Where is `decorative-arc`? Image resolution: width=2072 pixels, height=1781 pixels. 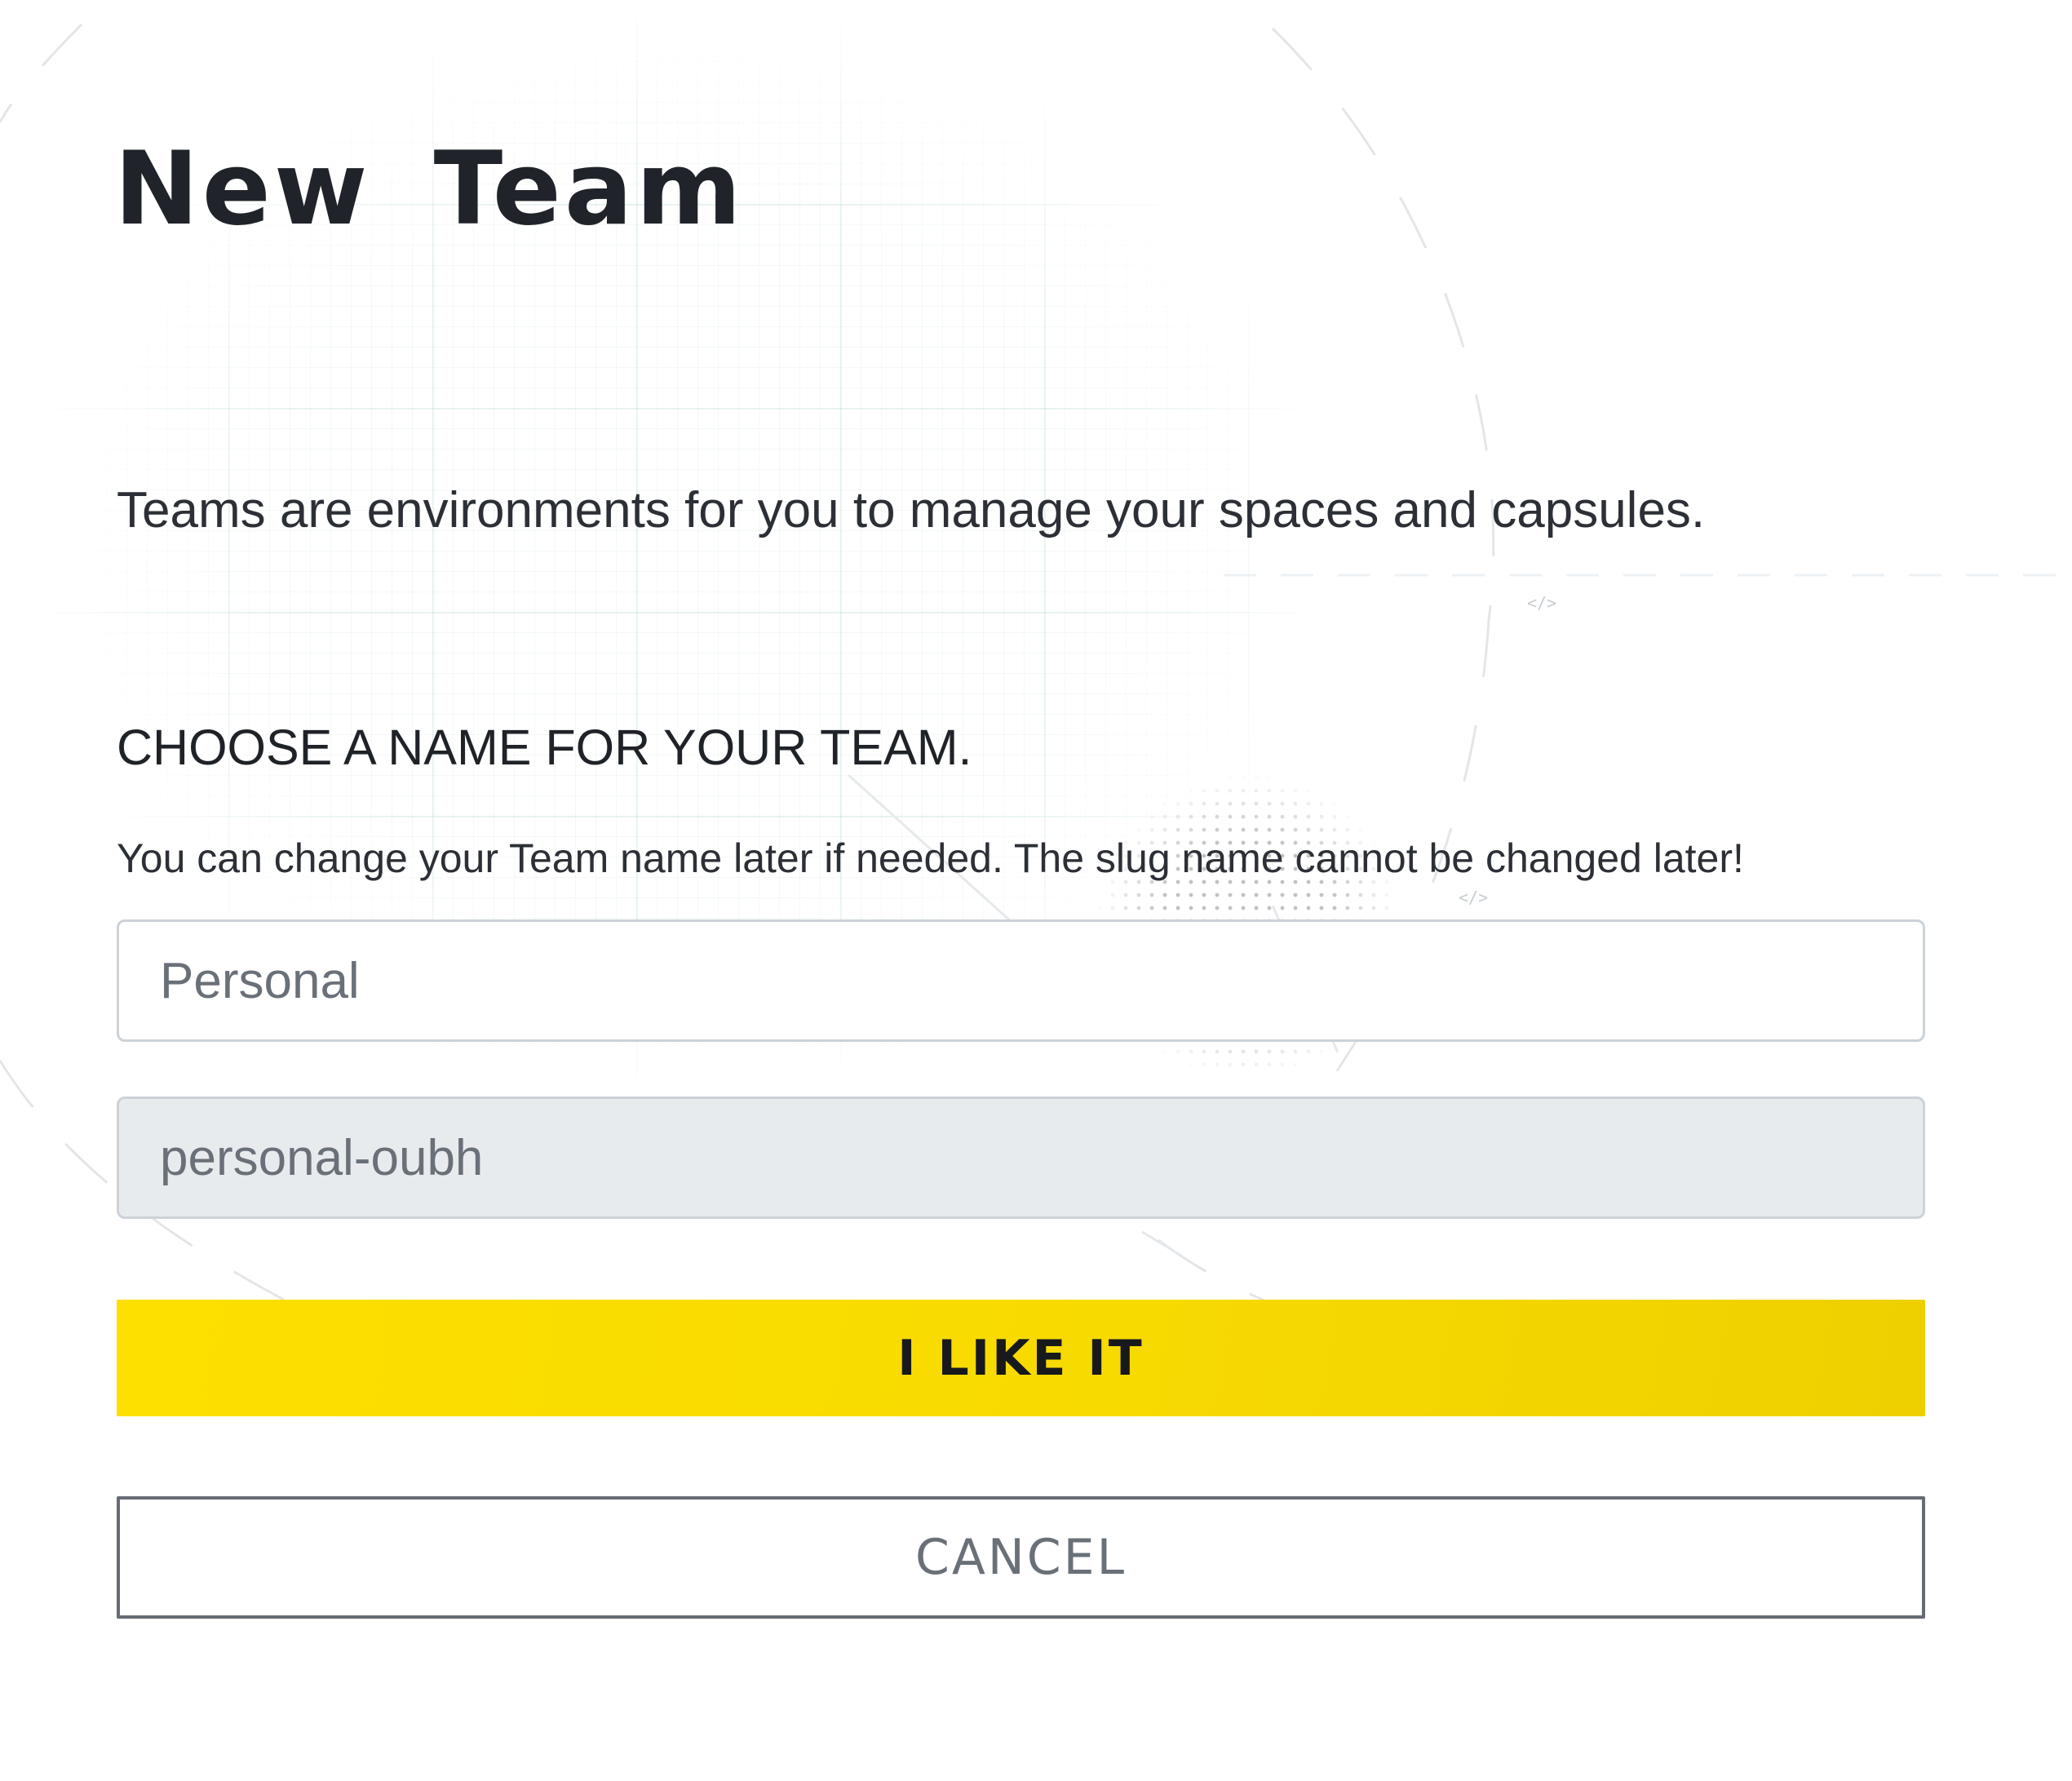 decorative-arc is located at coordinates (42, 73).